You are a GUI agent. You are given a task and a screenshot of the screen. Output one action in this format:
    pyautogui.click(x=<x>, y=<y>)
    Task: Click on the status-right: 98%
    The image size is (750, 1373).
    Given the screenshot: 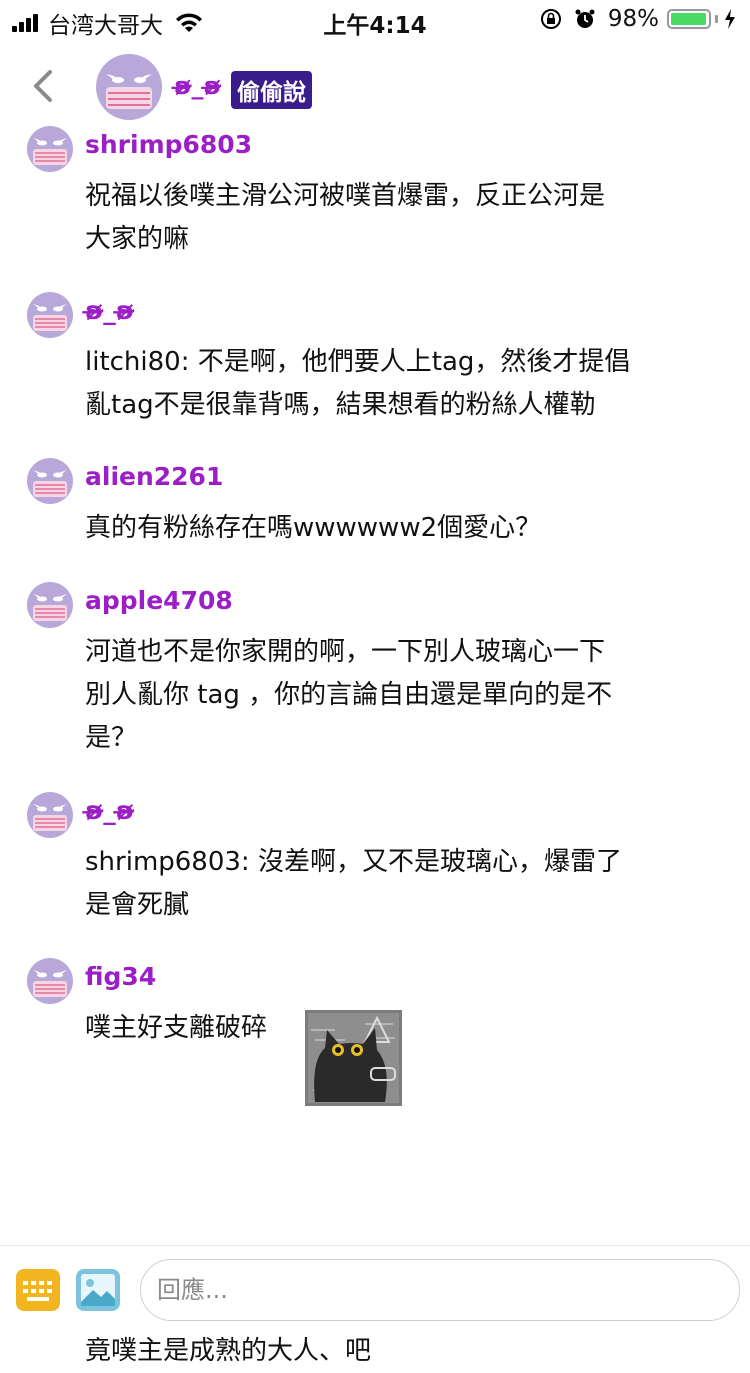 What is the action you would take?
    pyautogui.click(x=638, y=19)
    